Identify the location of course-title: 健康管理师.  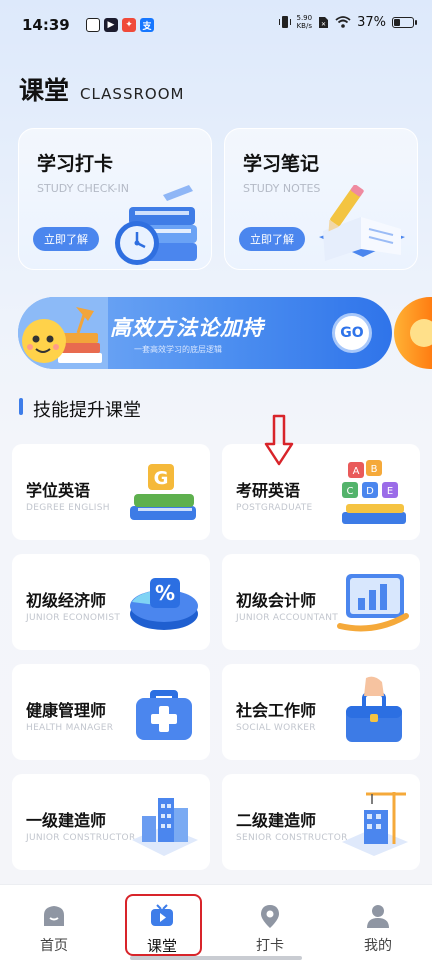
(66, 710).